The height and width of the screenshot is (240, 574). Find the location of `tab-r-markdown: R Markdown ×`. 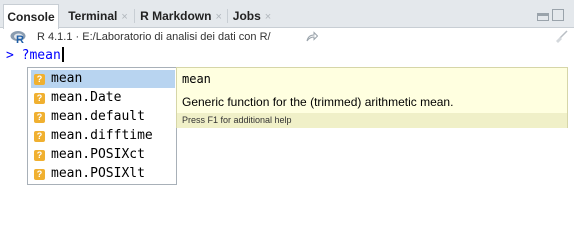

tab-r-markdown: R Markdown × is located at coordinates (181, 16).